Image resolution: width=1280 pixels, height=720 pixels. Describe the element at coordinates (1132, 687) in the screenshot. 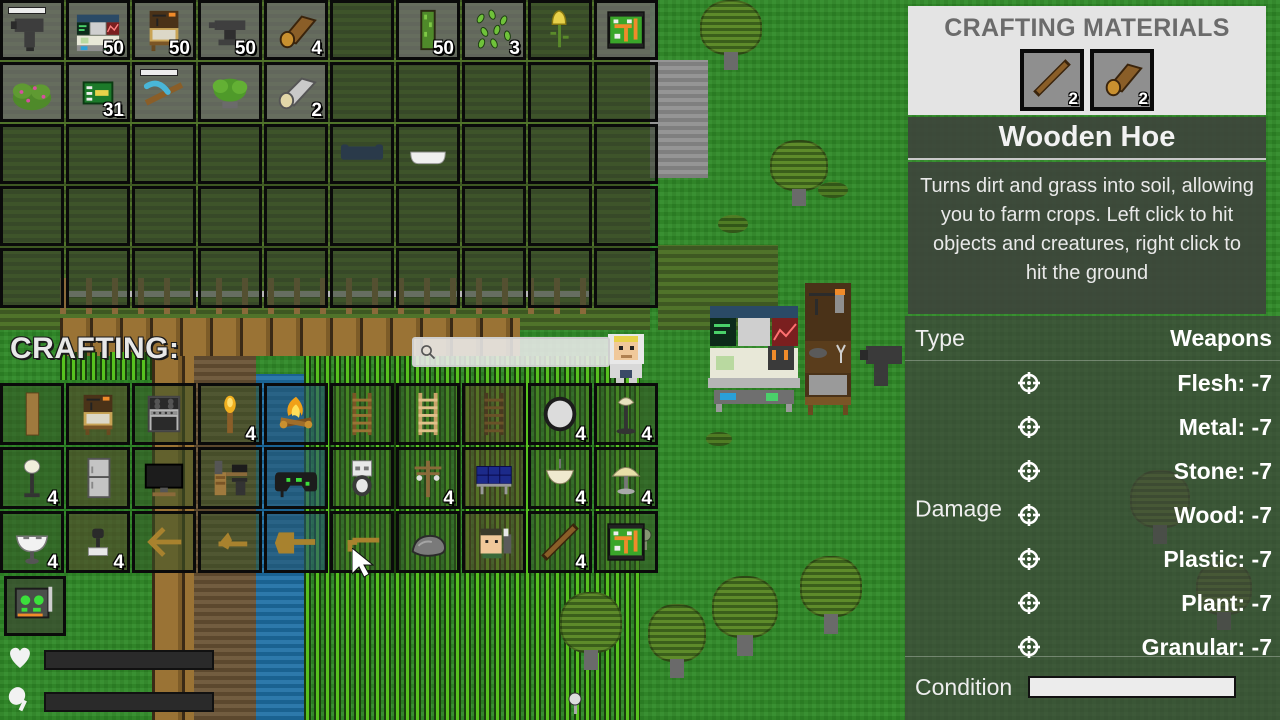

I see `condition-bar` at that location.